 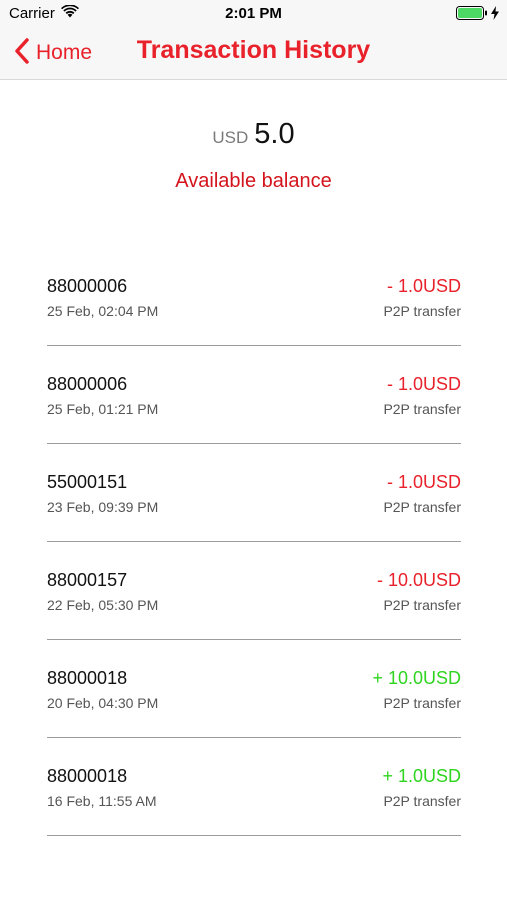 I want to click on navigation-bar: Home Transaction History, so click(x=253, y=54).